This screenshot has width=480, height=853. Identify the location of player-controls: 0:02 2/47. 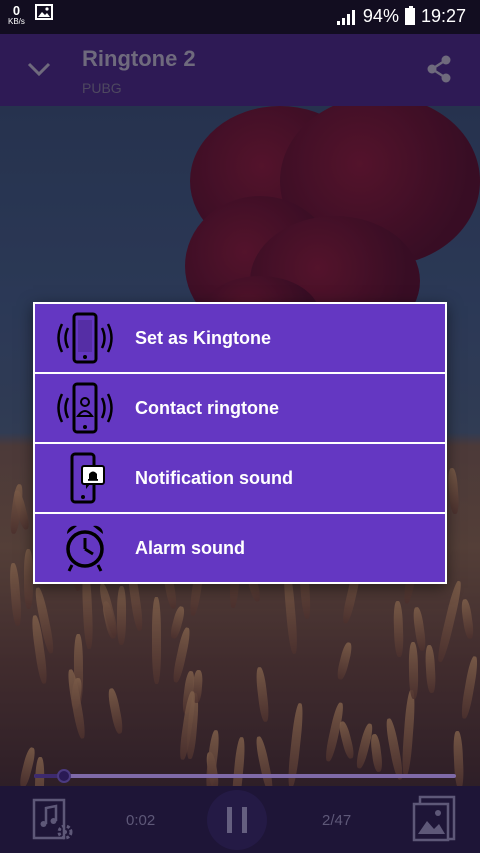
(240, 819).